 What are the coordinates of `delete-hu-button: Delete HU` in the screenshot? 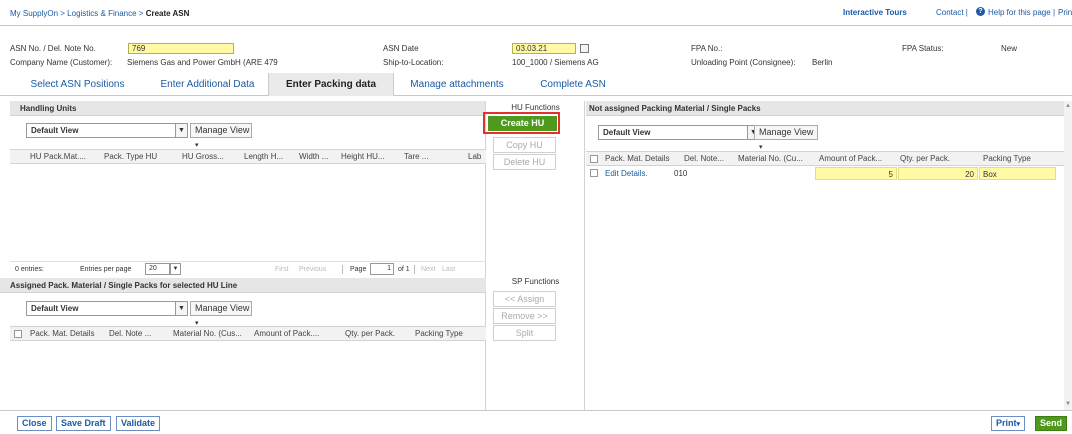 It's located at (524, 162).